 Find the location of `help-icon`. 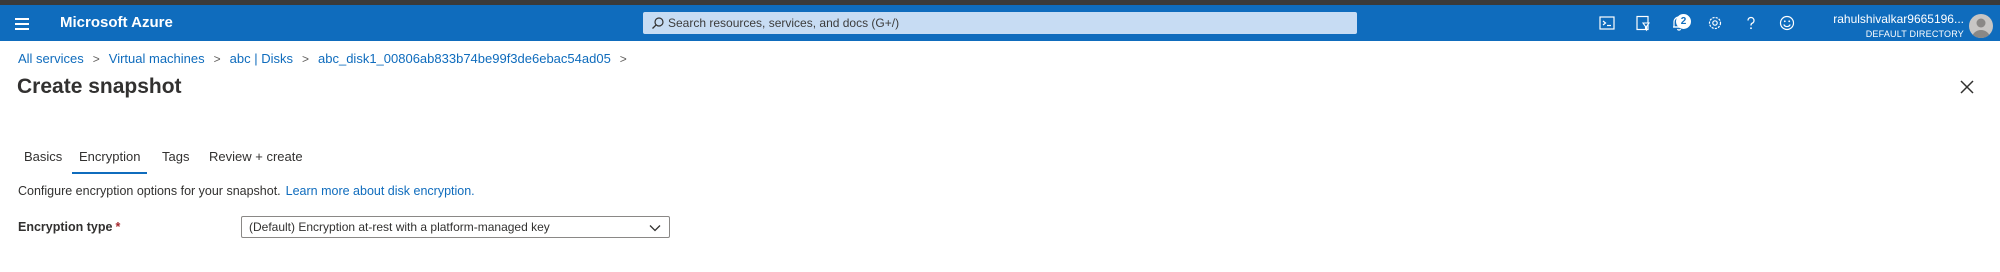

help-icon is located at coordinates (1751, 23).